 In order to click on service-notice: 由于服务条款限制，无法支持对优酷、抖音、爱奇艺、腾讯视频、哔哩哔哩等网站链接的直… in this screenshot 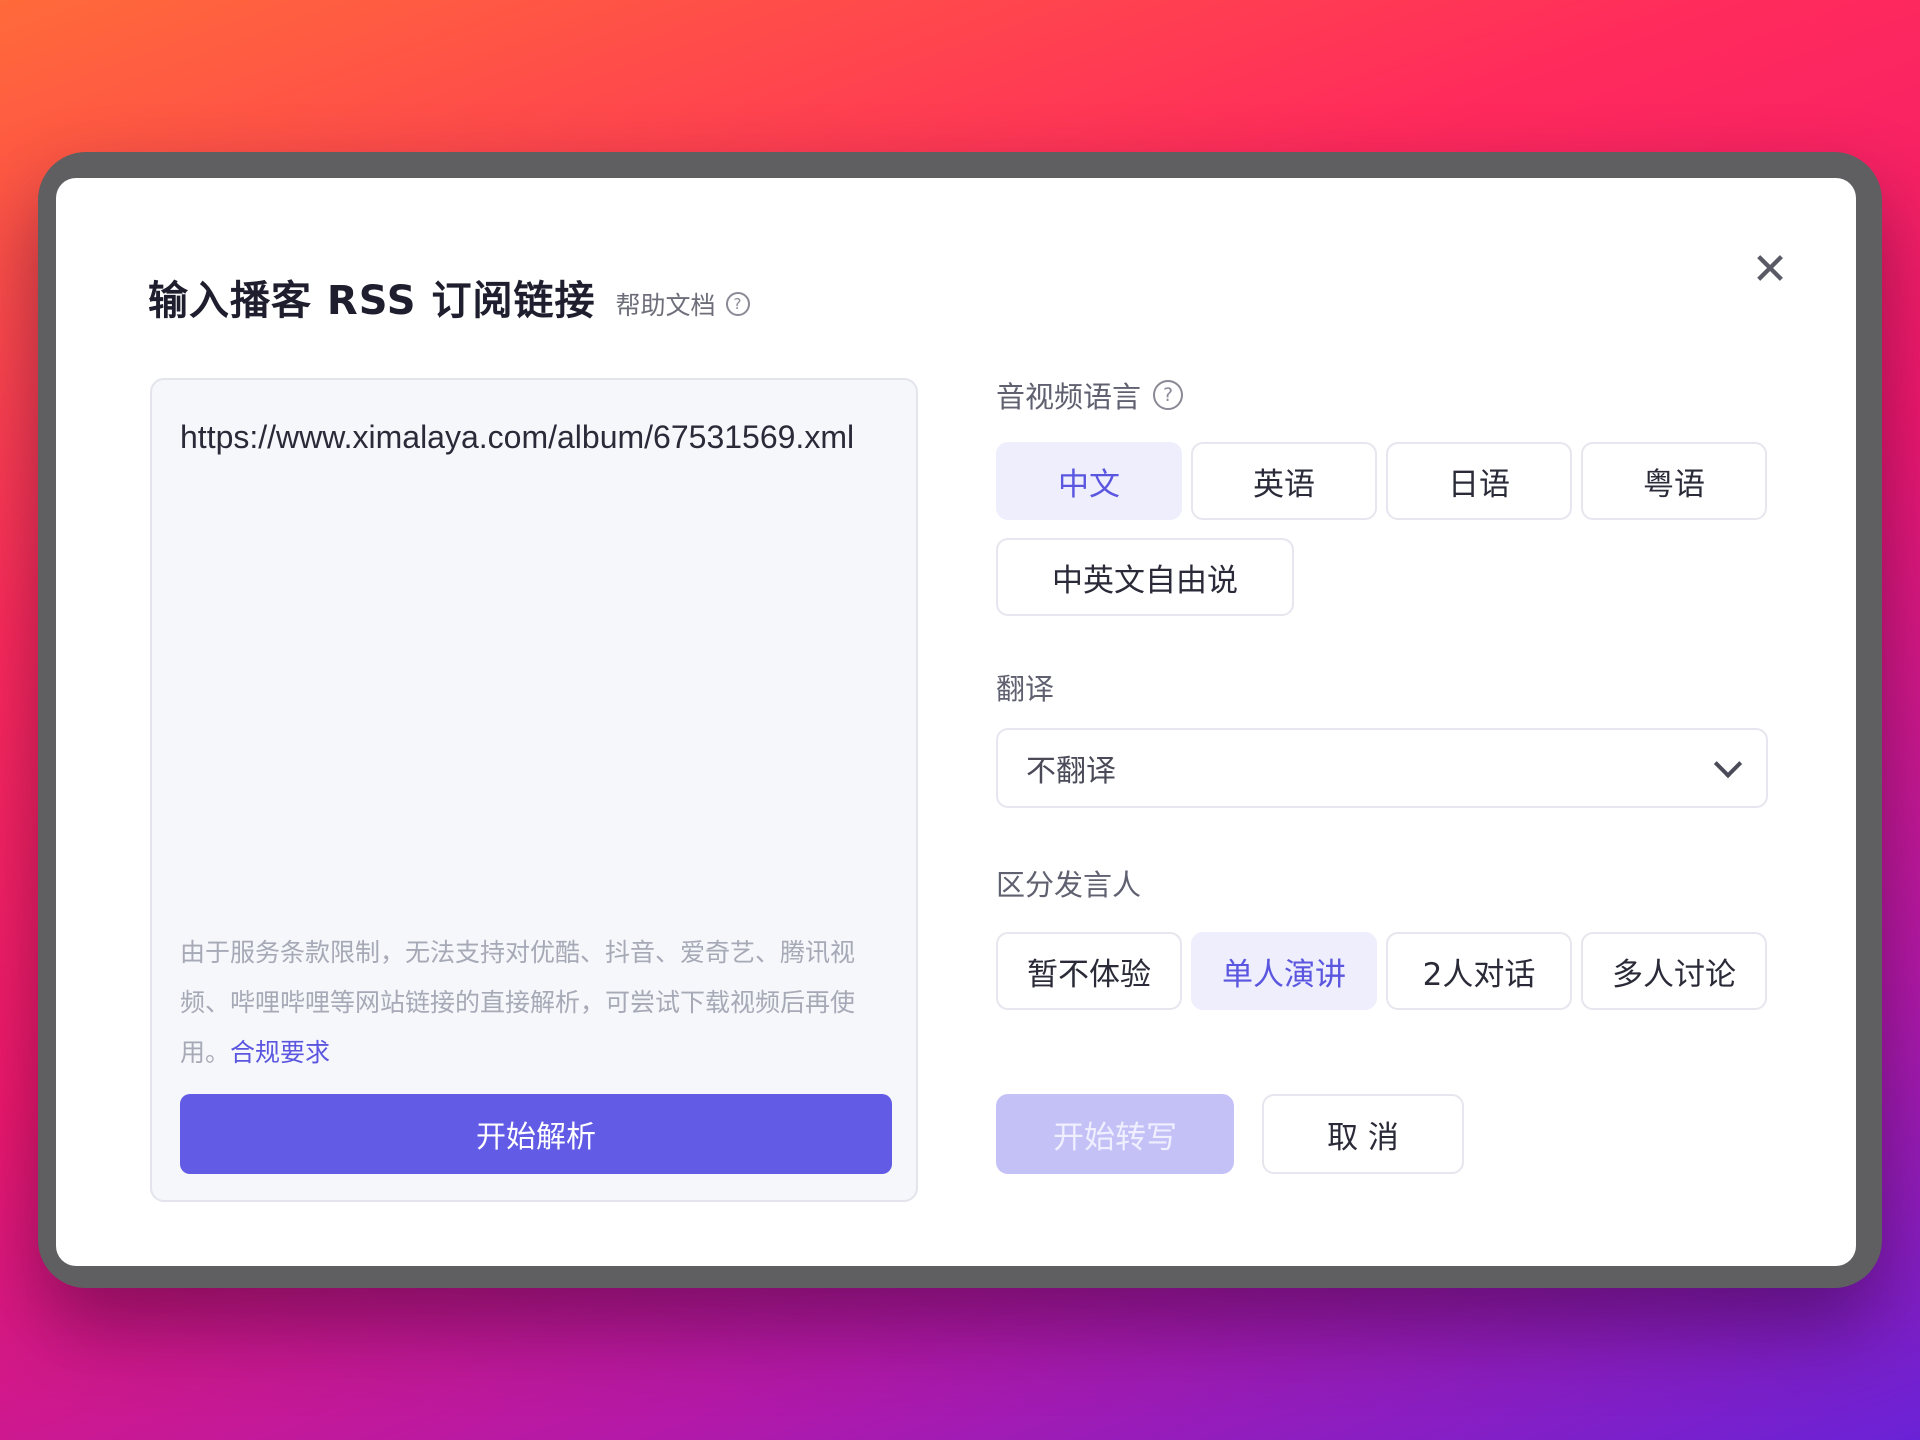, I will do `click(536, 1003)`.